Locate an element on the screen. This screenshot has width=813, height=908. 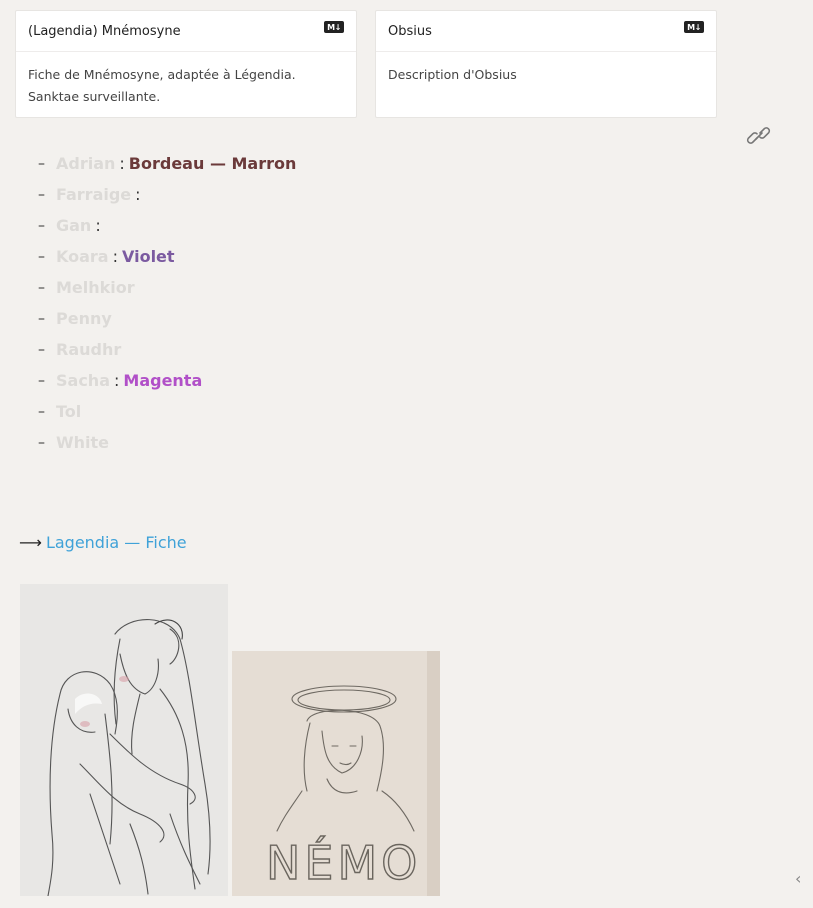
character-name: Gan is located at coordinates (73, 225).